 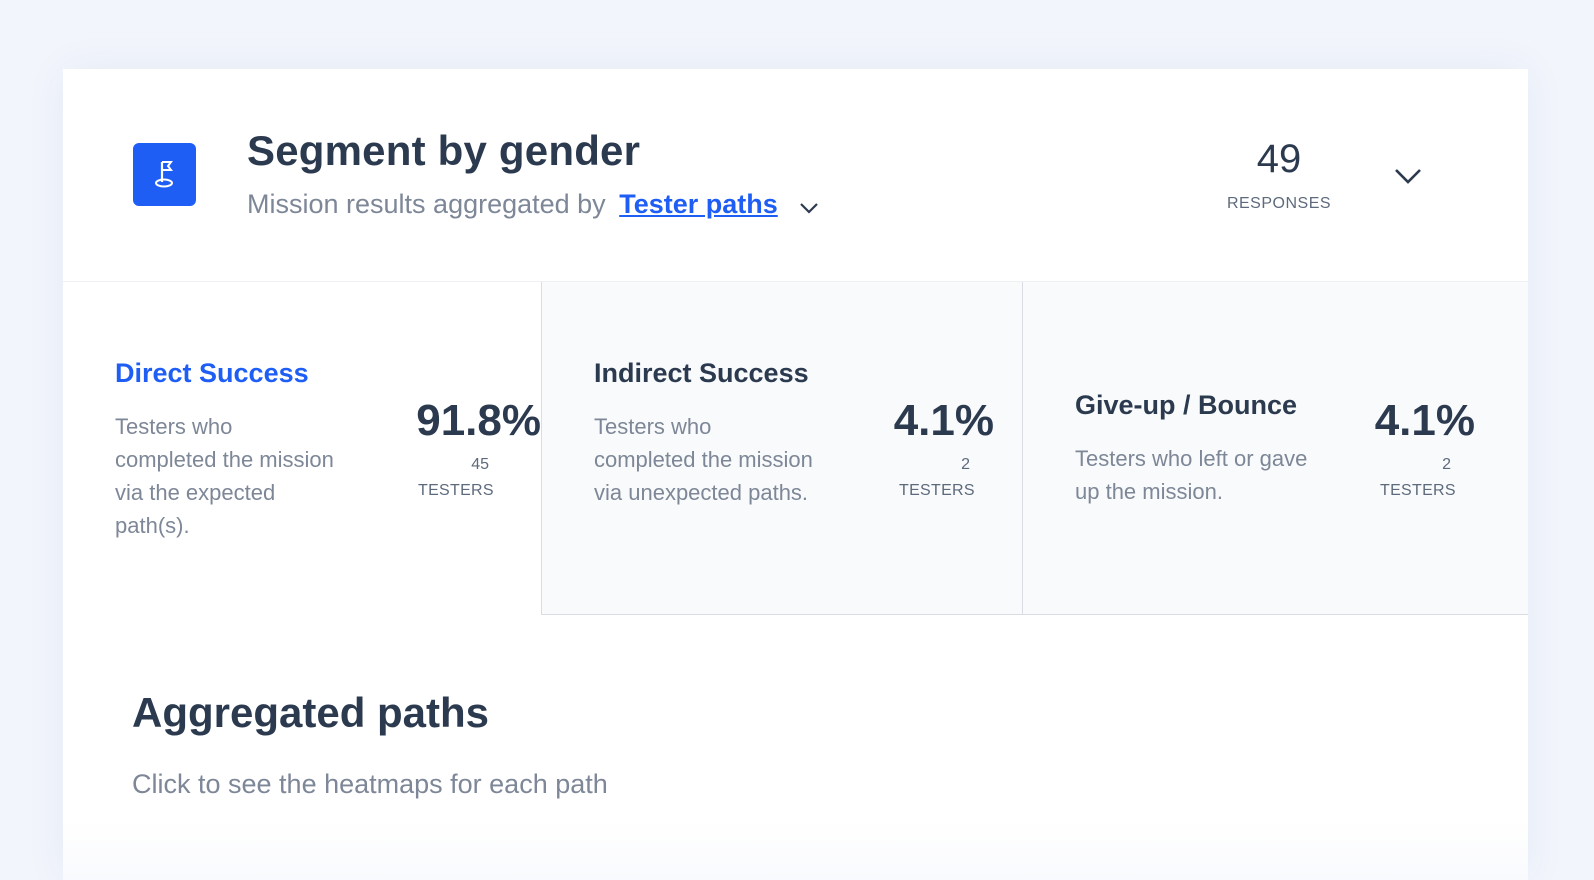 I want to click on responses-count: 49, so click(x=1279, y=159).